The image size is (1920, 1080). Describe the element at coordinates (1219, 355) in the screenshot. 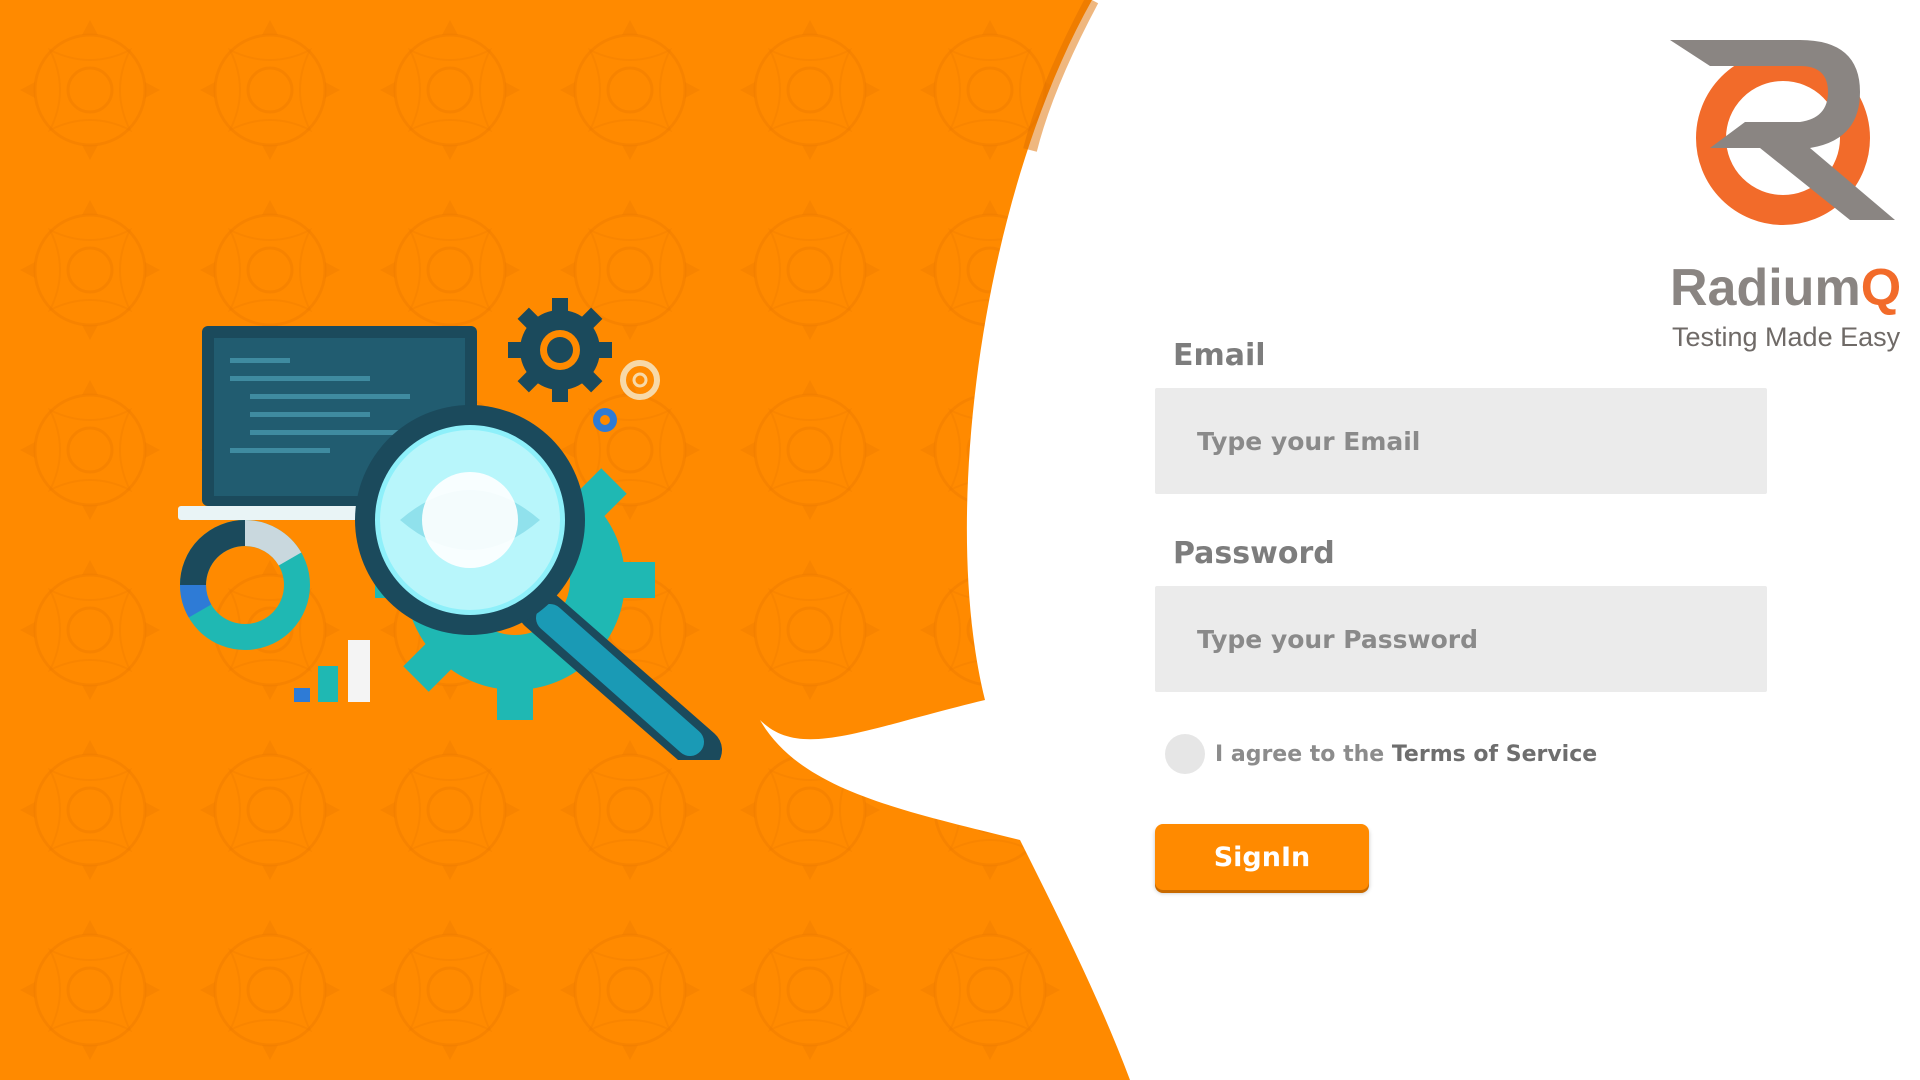

I see `email-label: Email` at that location.